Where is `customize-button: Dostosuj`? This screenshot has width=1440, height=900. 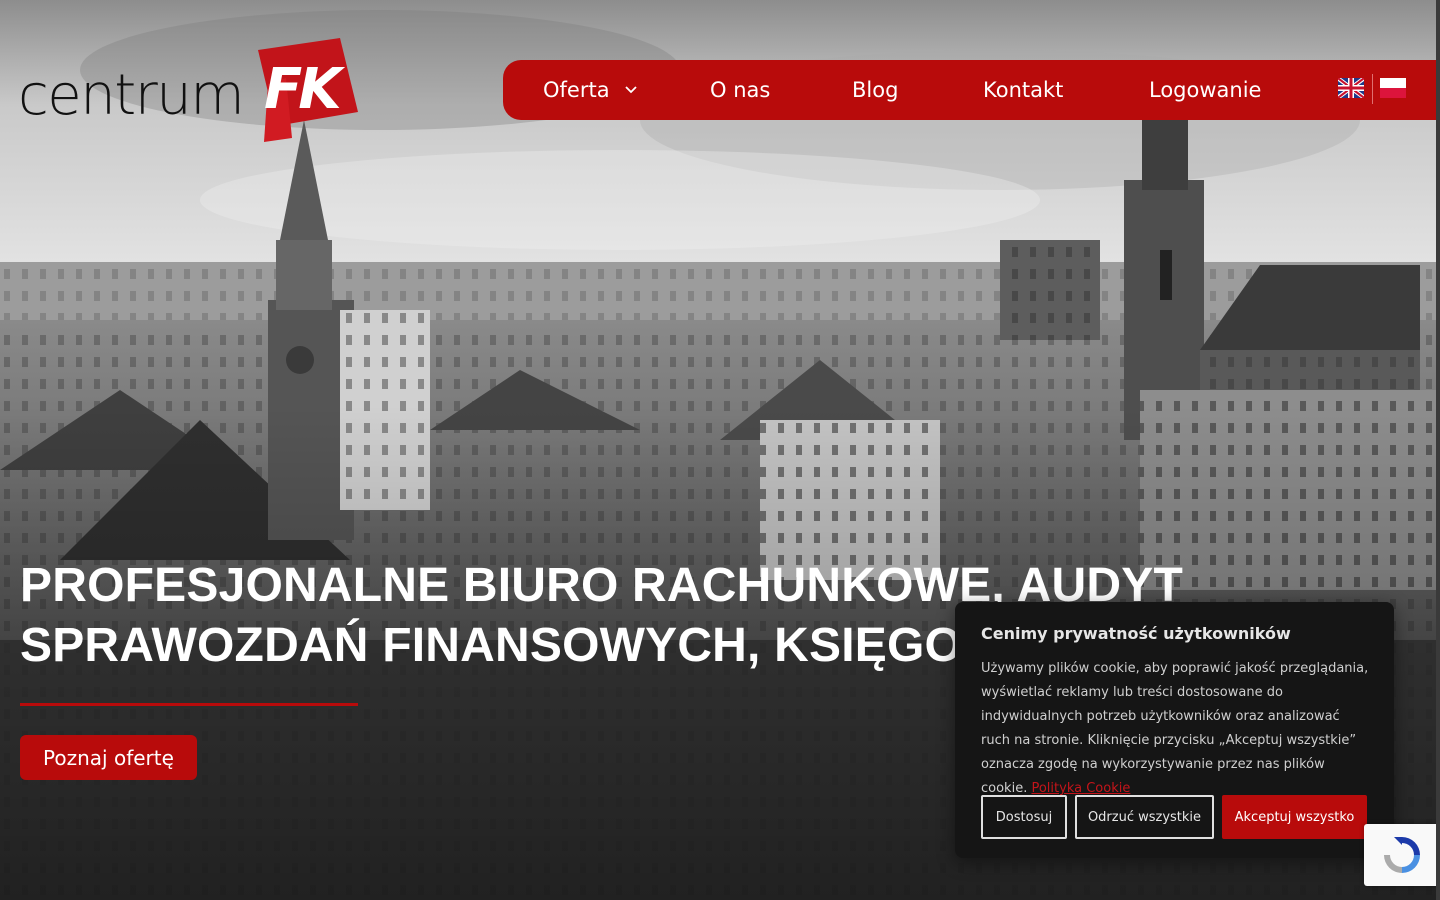
customize-button: Dostosuj is located at coordinates (1024, 817).